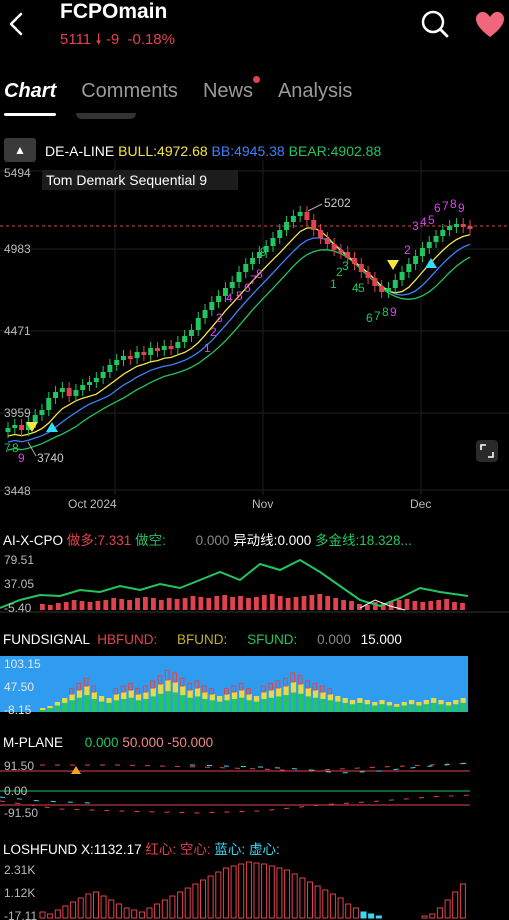  I want to click on tab-news: News, so click(231, 93).